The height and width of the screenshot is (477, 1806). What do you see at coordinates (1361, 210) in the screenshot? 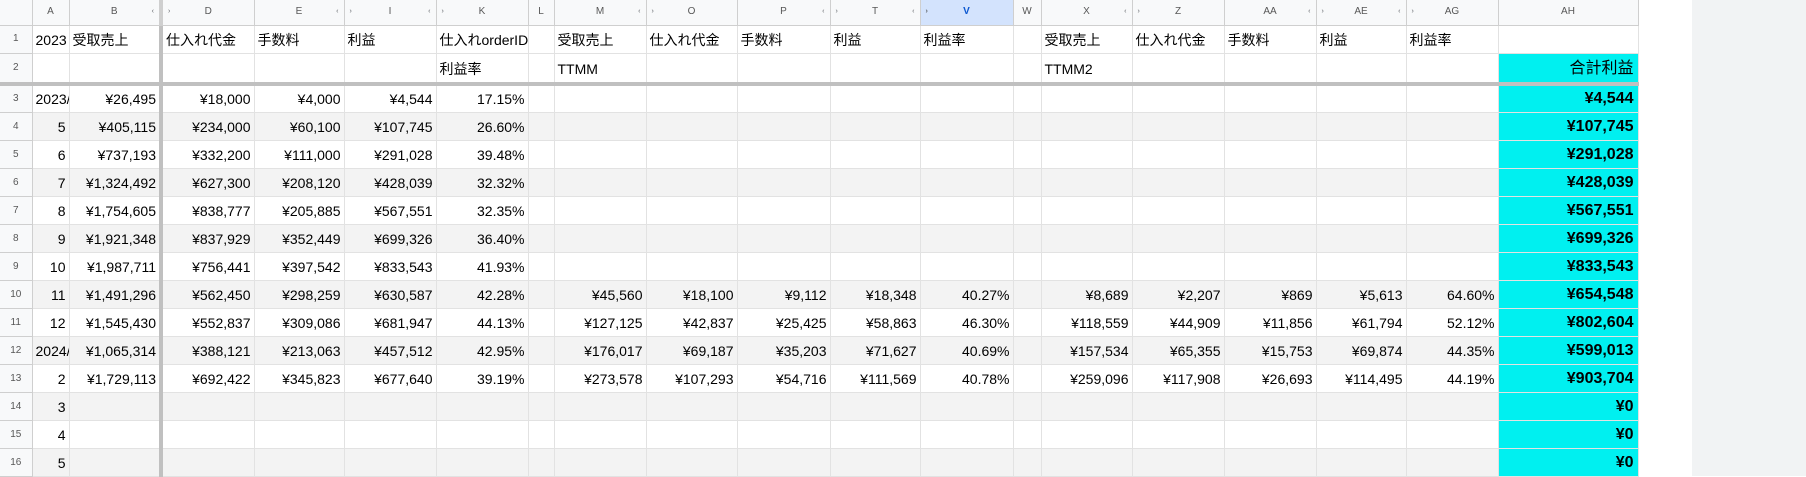
I see `cell-ae7` at bounding box center [1361, 210].